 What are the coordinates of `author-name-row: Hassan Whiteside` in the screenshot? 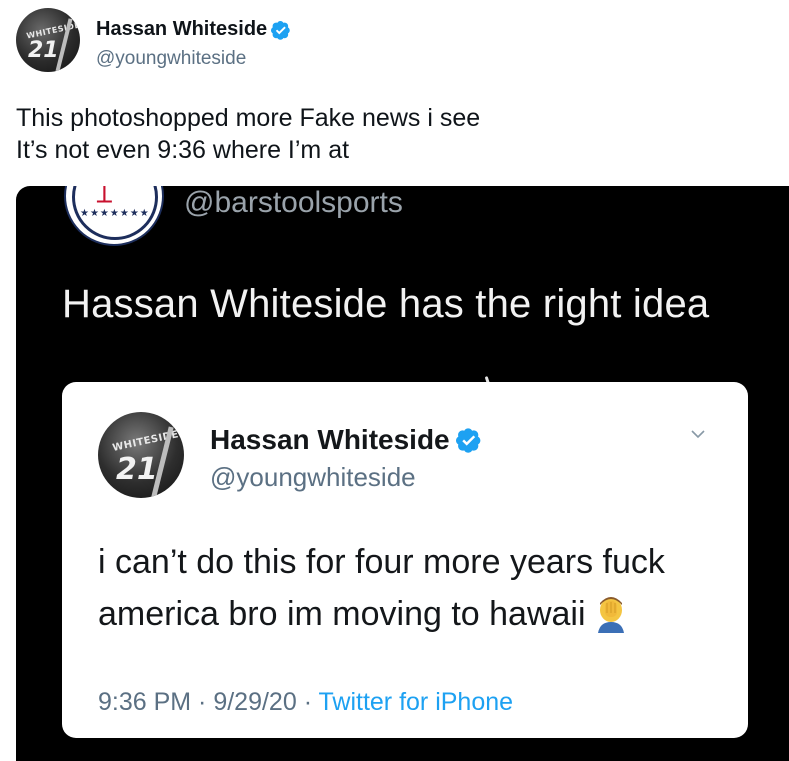 It's located at (193, 29).